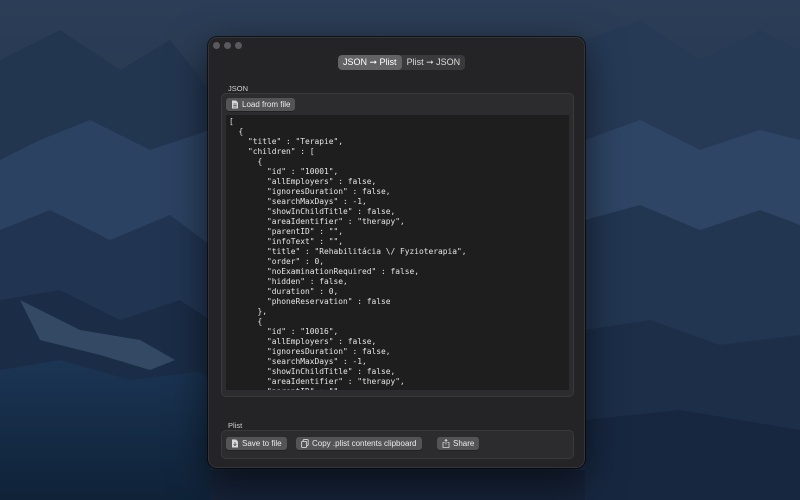  I want to click on save-document-icon, so click(235, 443).